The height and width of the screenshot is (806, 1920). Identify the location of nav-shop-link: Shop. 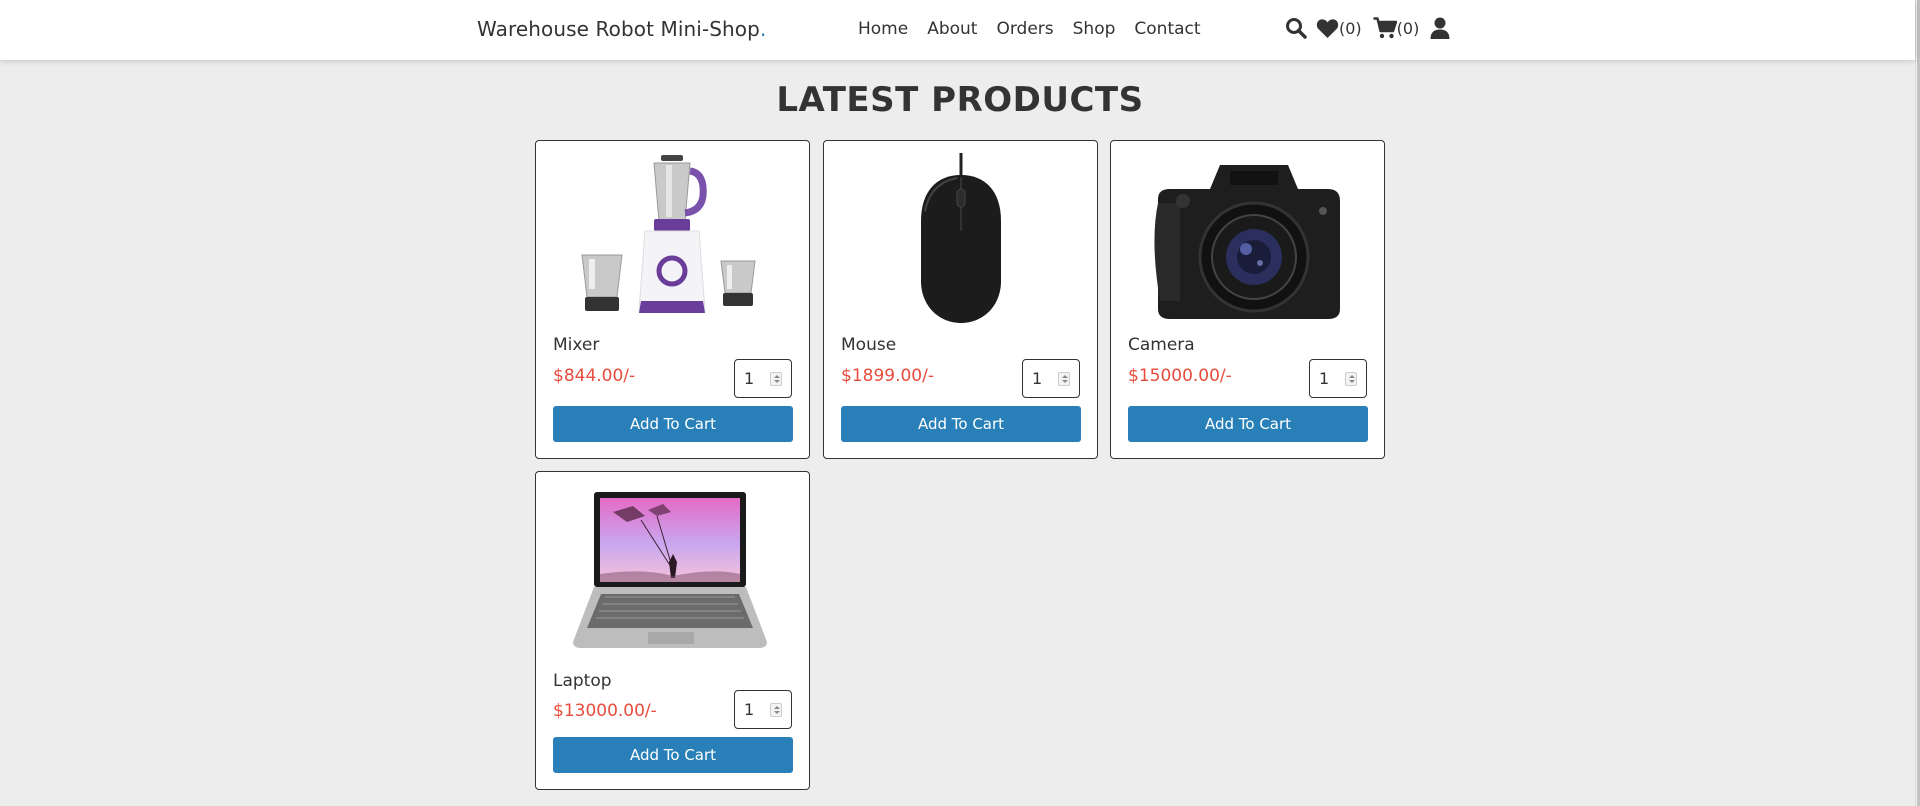
(1094, 29).